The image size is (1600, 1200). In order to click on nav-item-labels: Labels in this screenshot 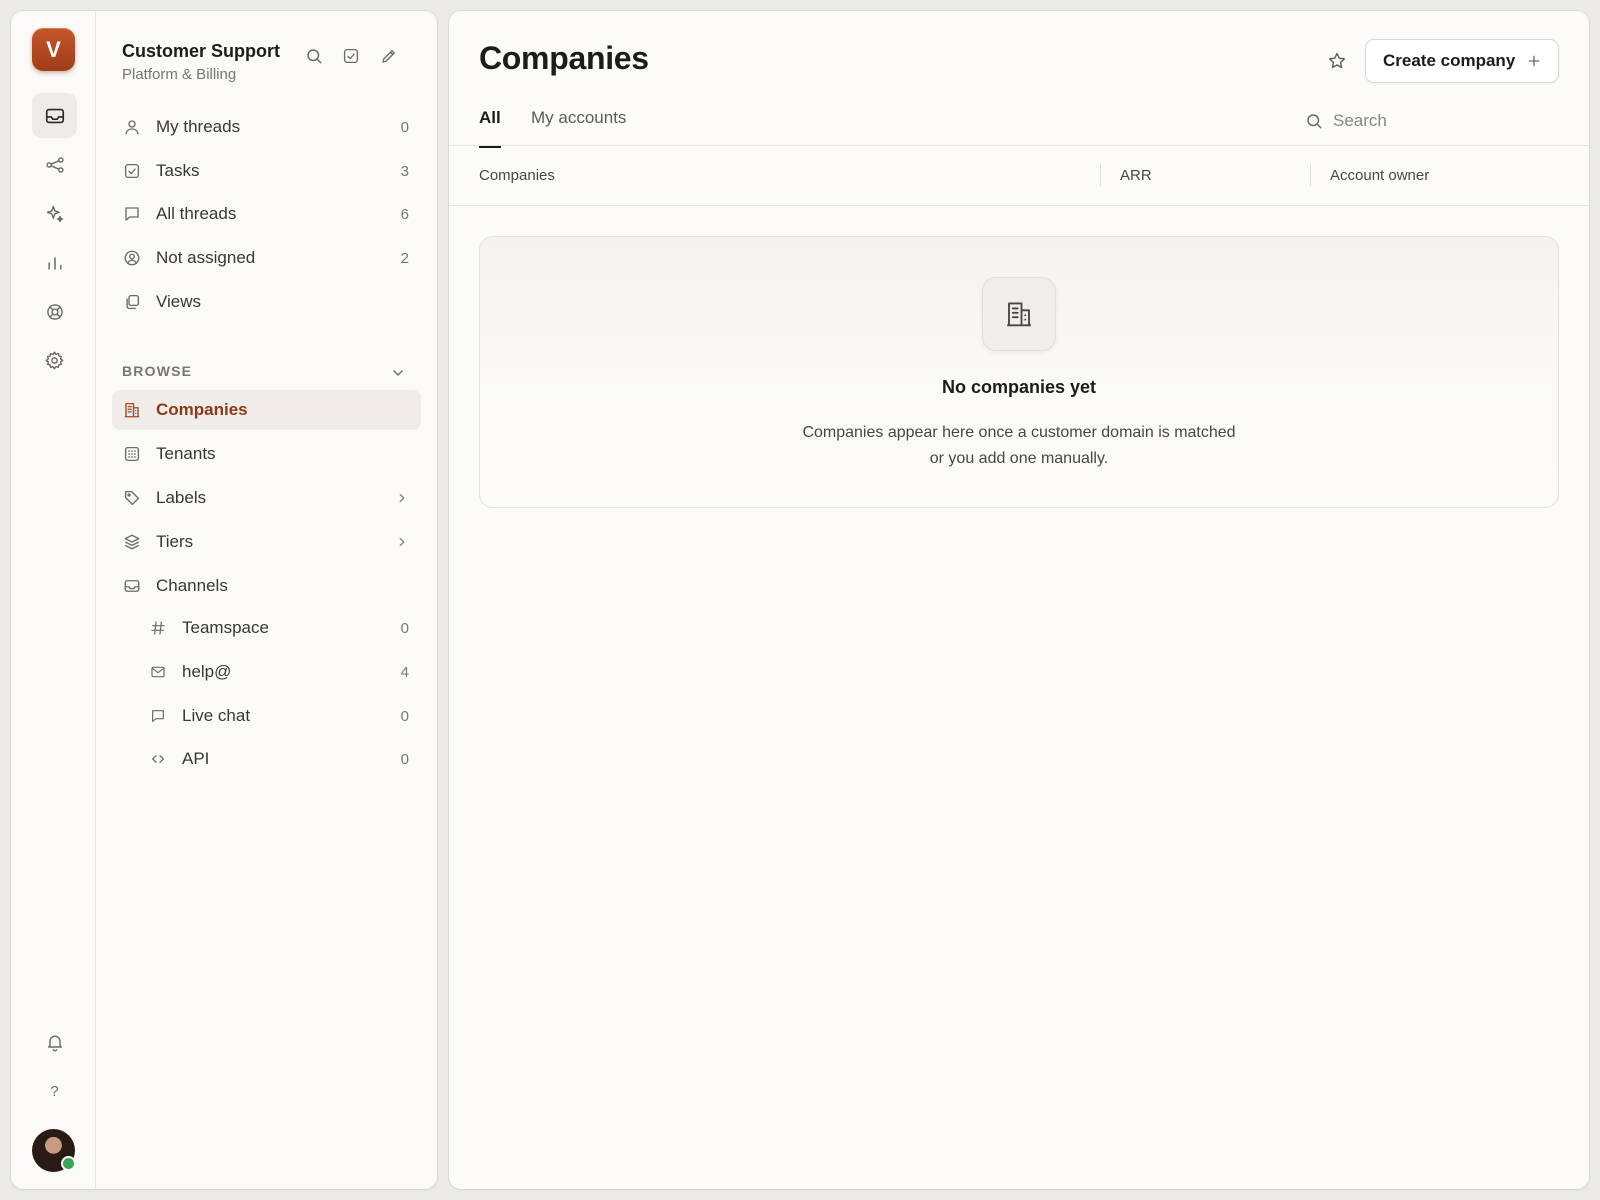, I will do `click(266, 498)`.